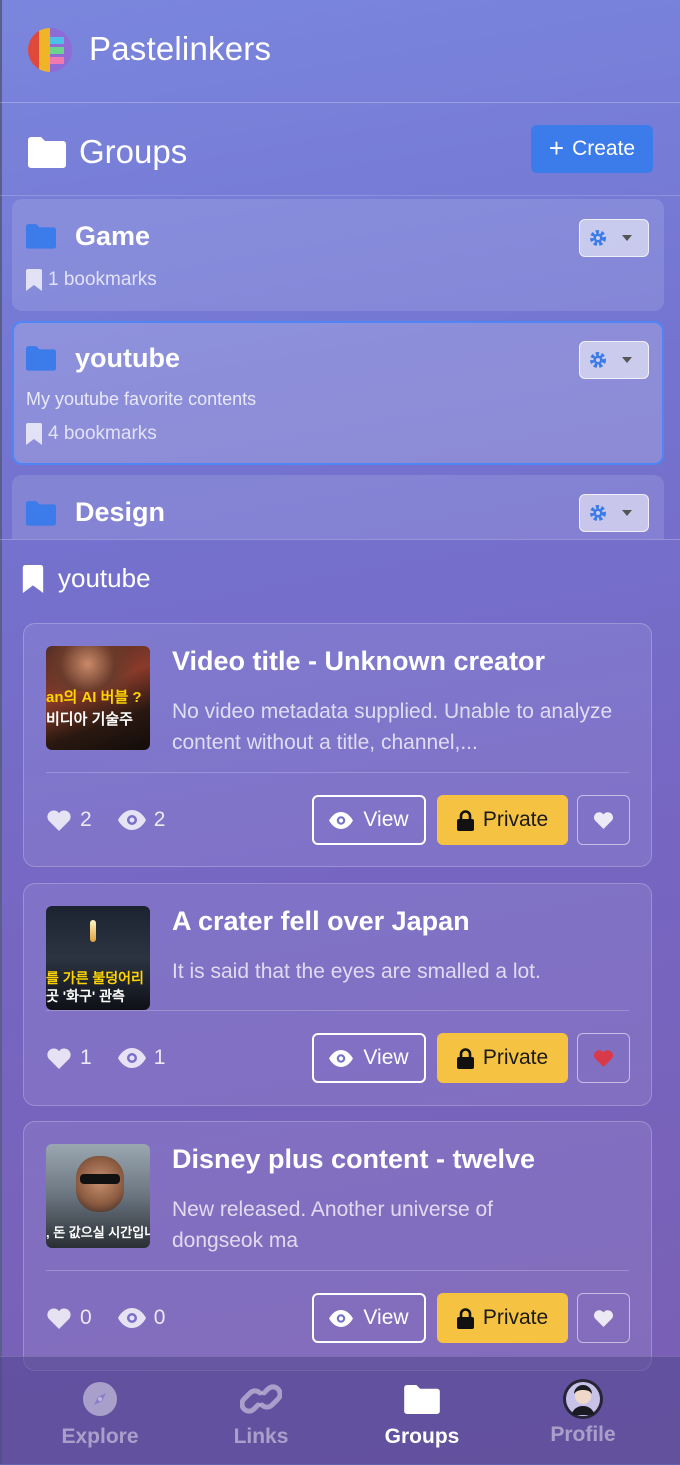 This screenshot has height=1465, width=680. Describe the element at coordinates (100, 1399) in the screenshot. I see `compass-icon` at that location.